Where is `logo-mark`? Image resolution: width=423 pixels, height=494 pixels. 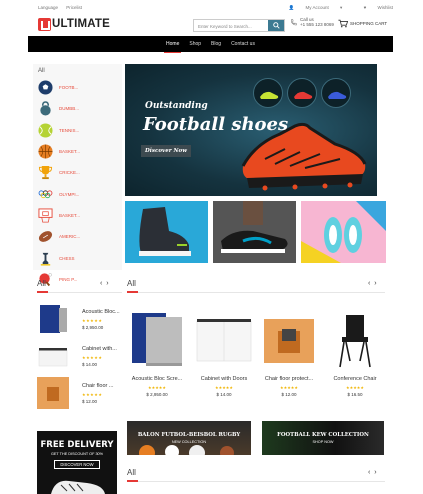
logo-mark is located at coordinates (44, 24).